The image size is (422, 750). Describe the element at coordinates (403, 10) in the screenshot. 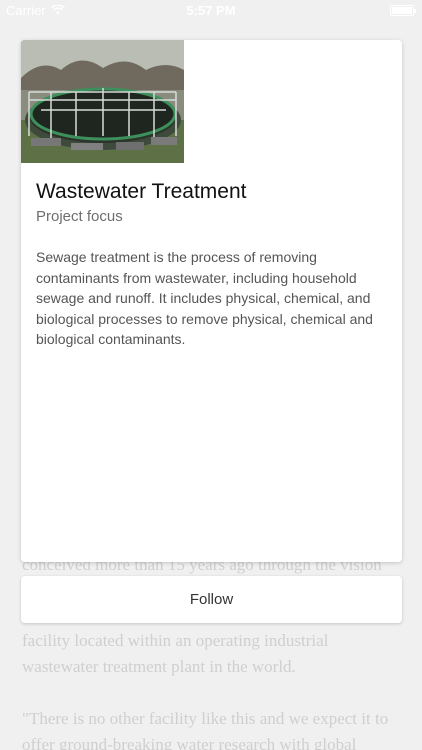

I see `battery-icon` at that location.